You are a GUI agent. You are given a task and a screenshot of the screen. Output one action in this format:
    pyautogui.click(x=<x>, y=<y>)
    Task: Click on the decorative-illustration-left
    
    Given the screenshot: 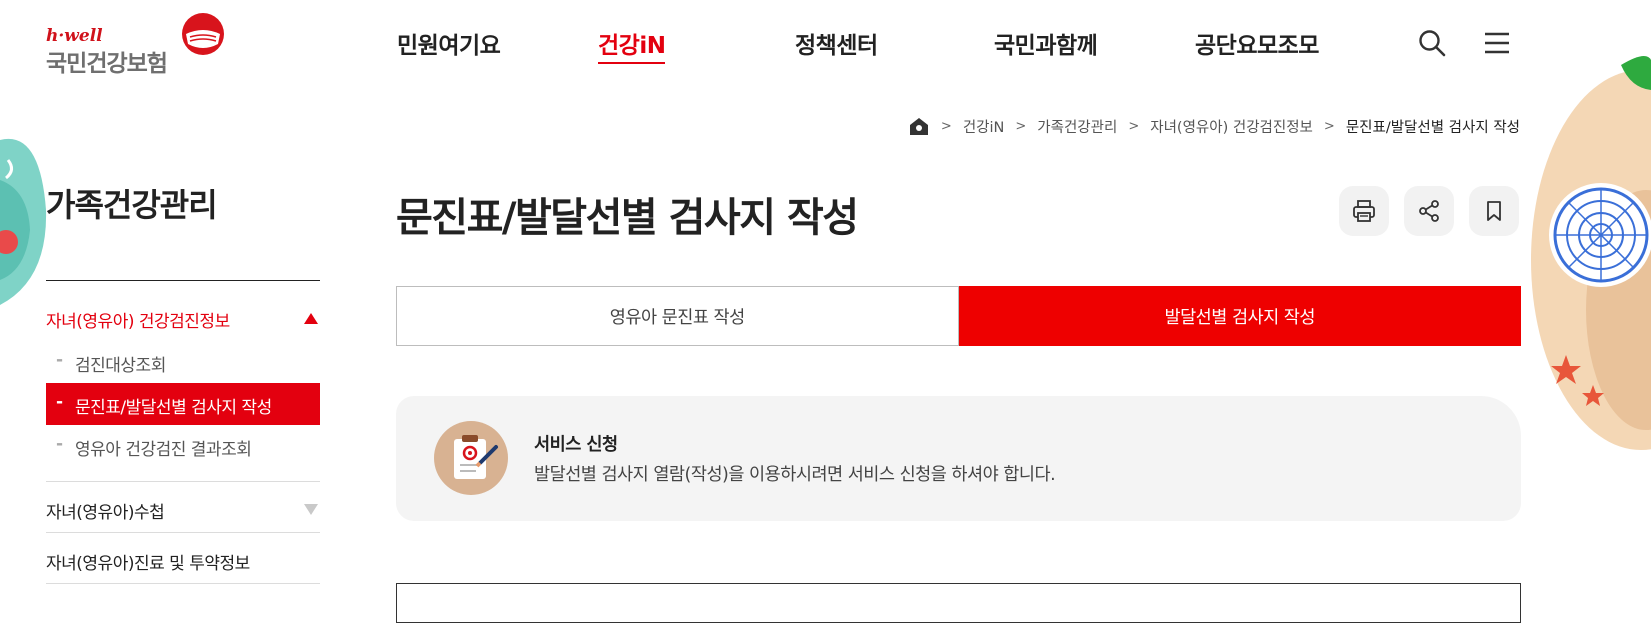 What is the action you would take?
    pyautogui.click(x=23, y=221)
    